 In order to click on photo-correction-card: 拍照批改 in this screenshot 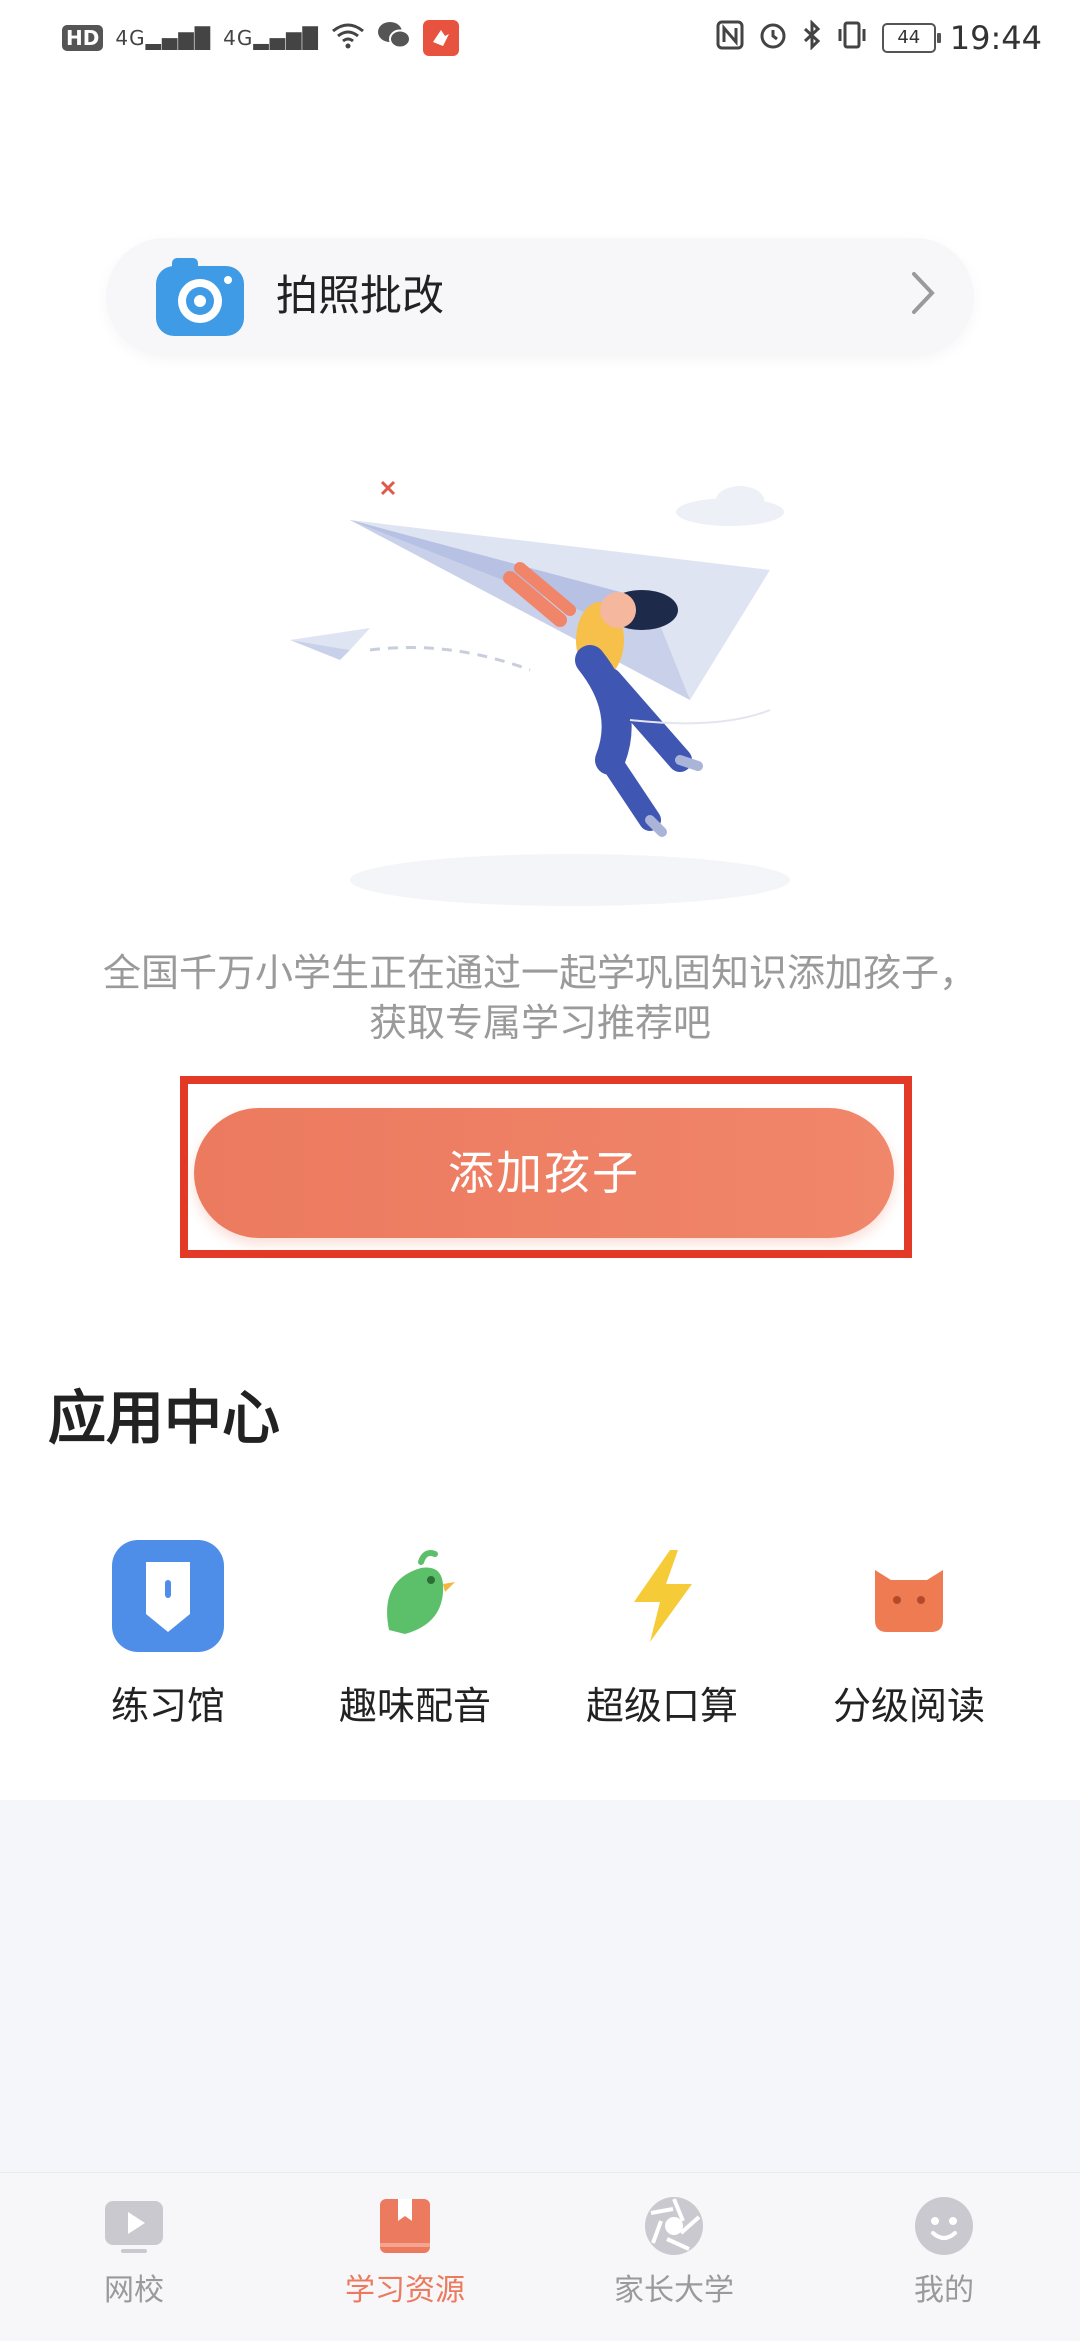, I will do `click(540, 297)`.